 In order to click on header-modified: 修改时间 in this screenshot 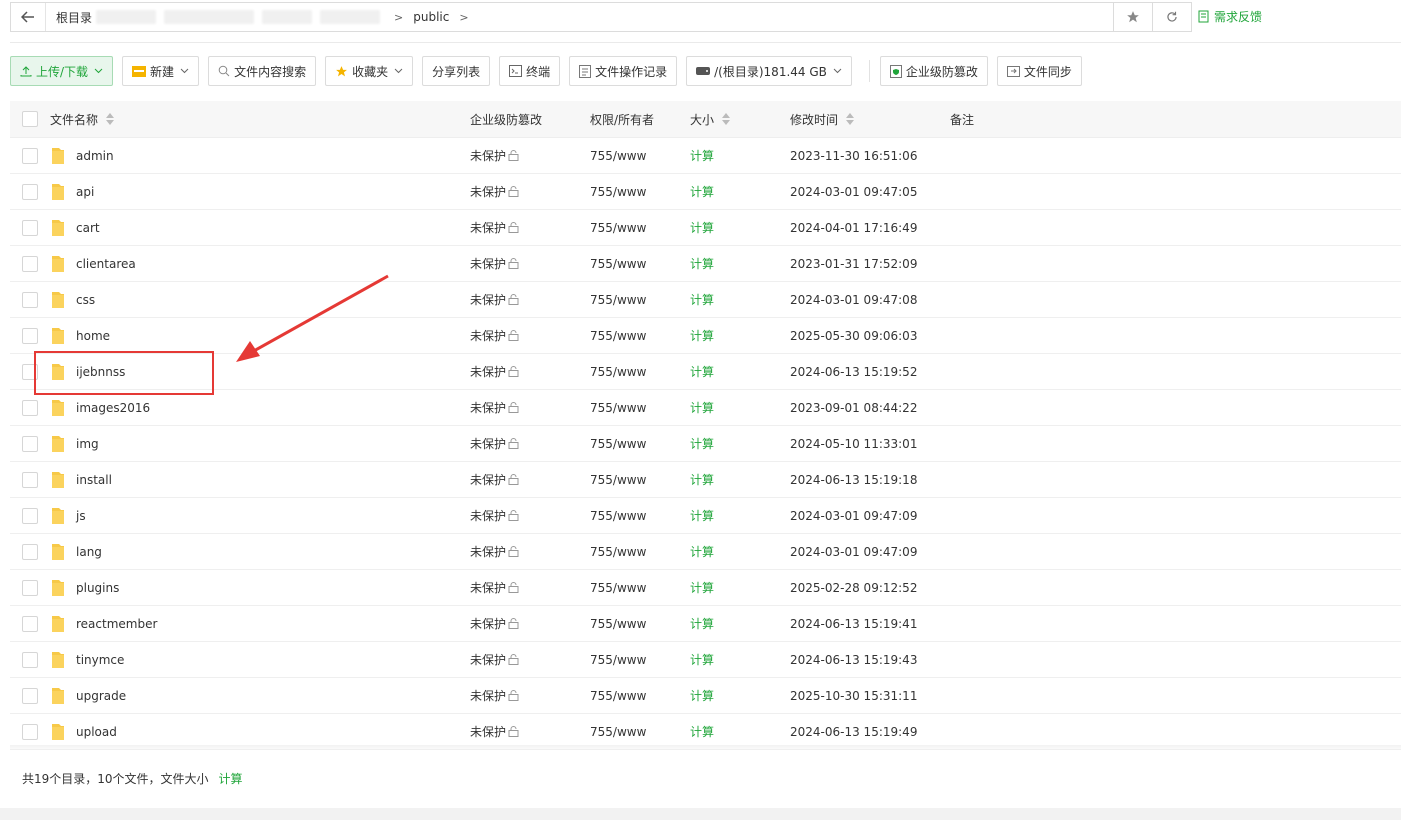, I will do `click(870, 119)`.